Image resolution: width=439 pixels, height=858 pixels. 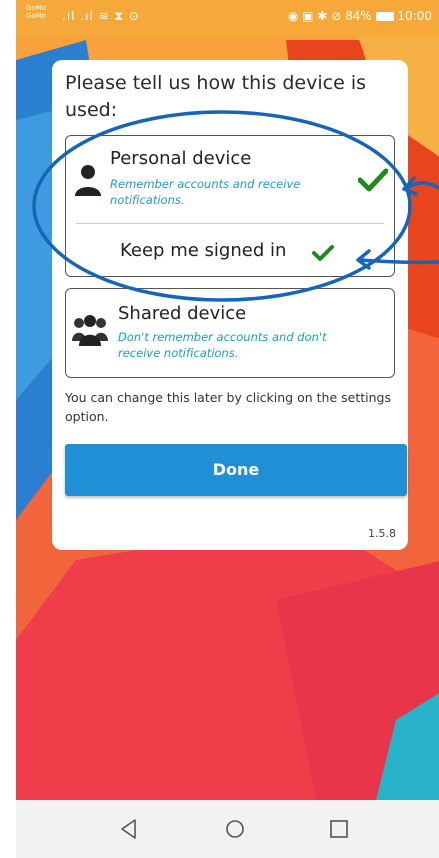 What do you see at coordinates (230, 223) in the screenshot?
I see `option-divider` at bounding box center [230, 223].